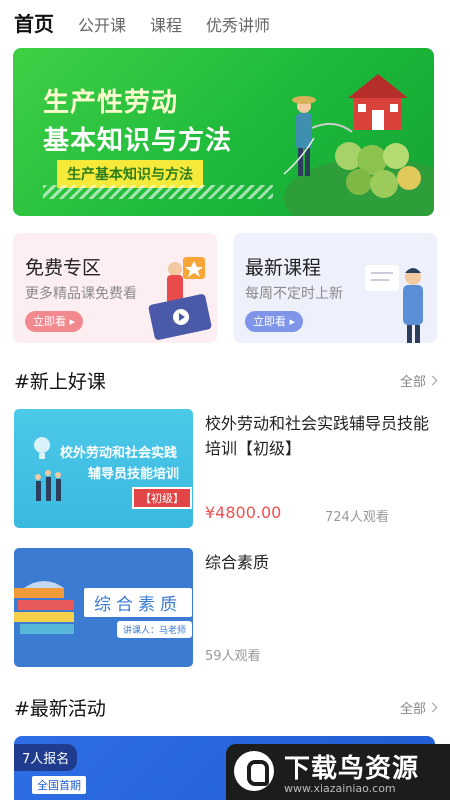  I want to click on free-zone-card: 免费专区 更多精品课免费看 立即看 ▸, so click(115, 288).